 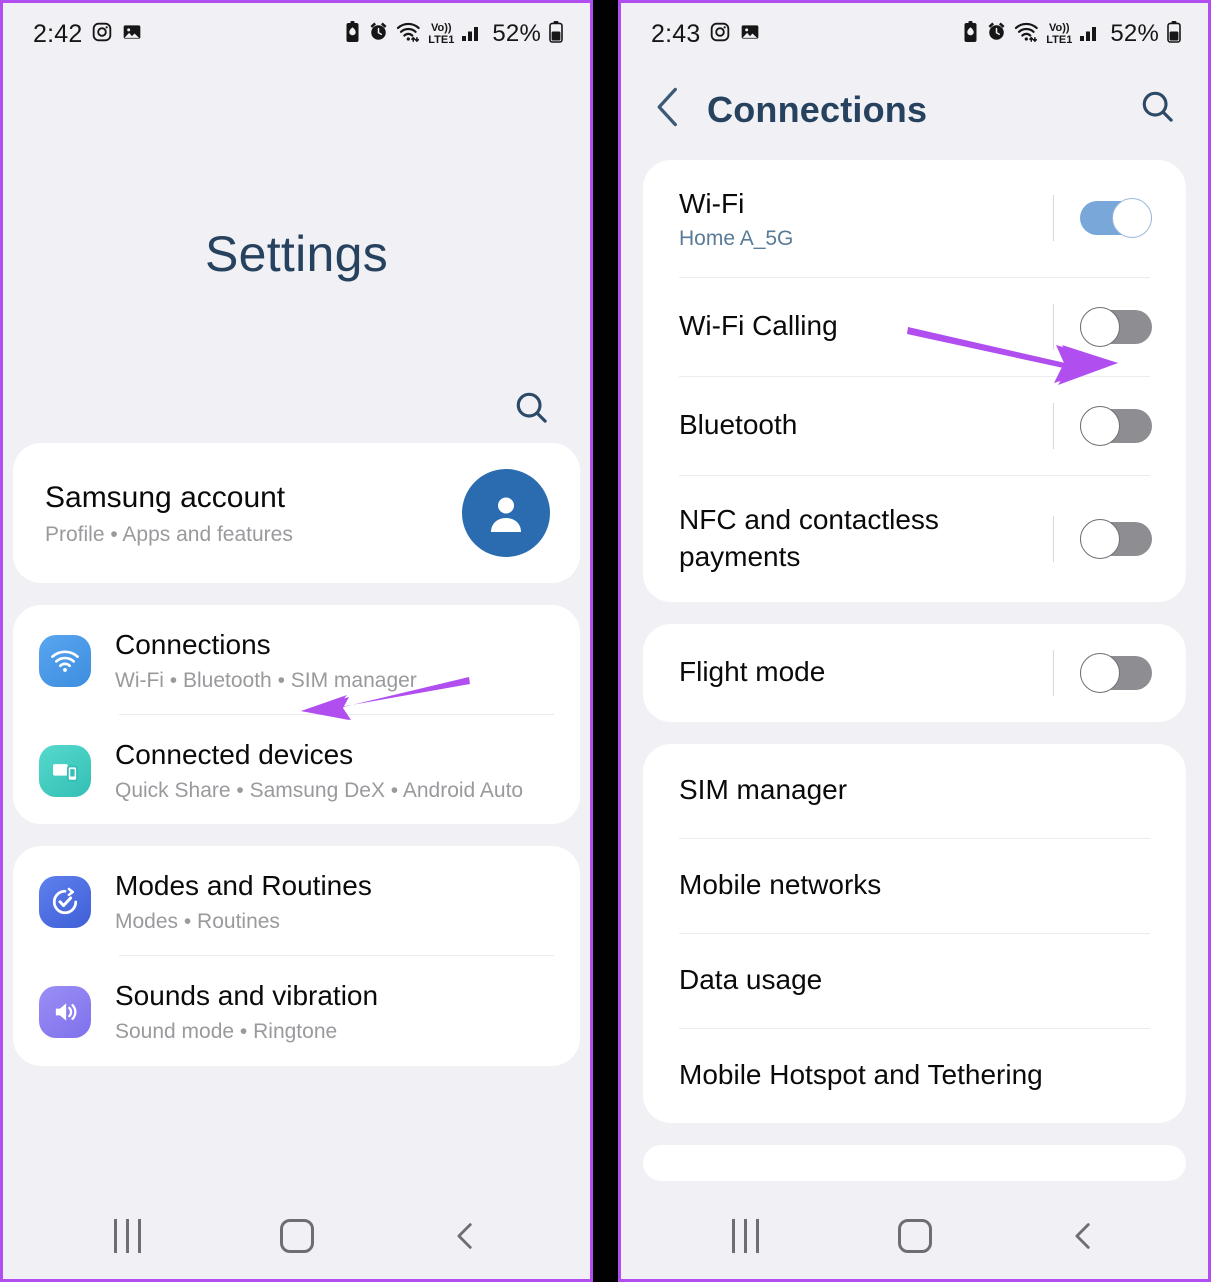 What do you see at coordinates (866, 425) in the screenshot?
I see `conn-label: Bluetooth` at bounding box center [866, 425].